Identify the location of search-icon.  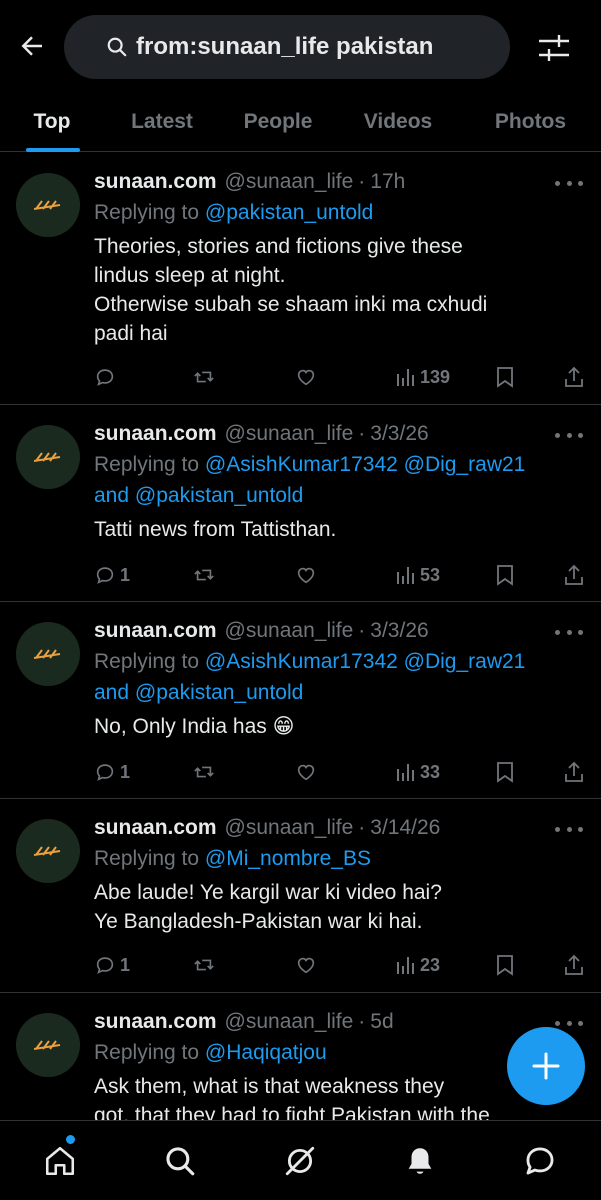
(180, 1161).